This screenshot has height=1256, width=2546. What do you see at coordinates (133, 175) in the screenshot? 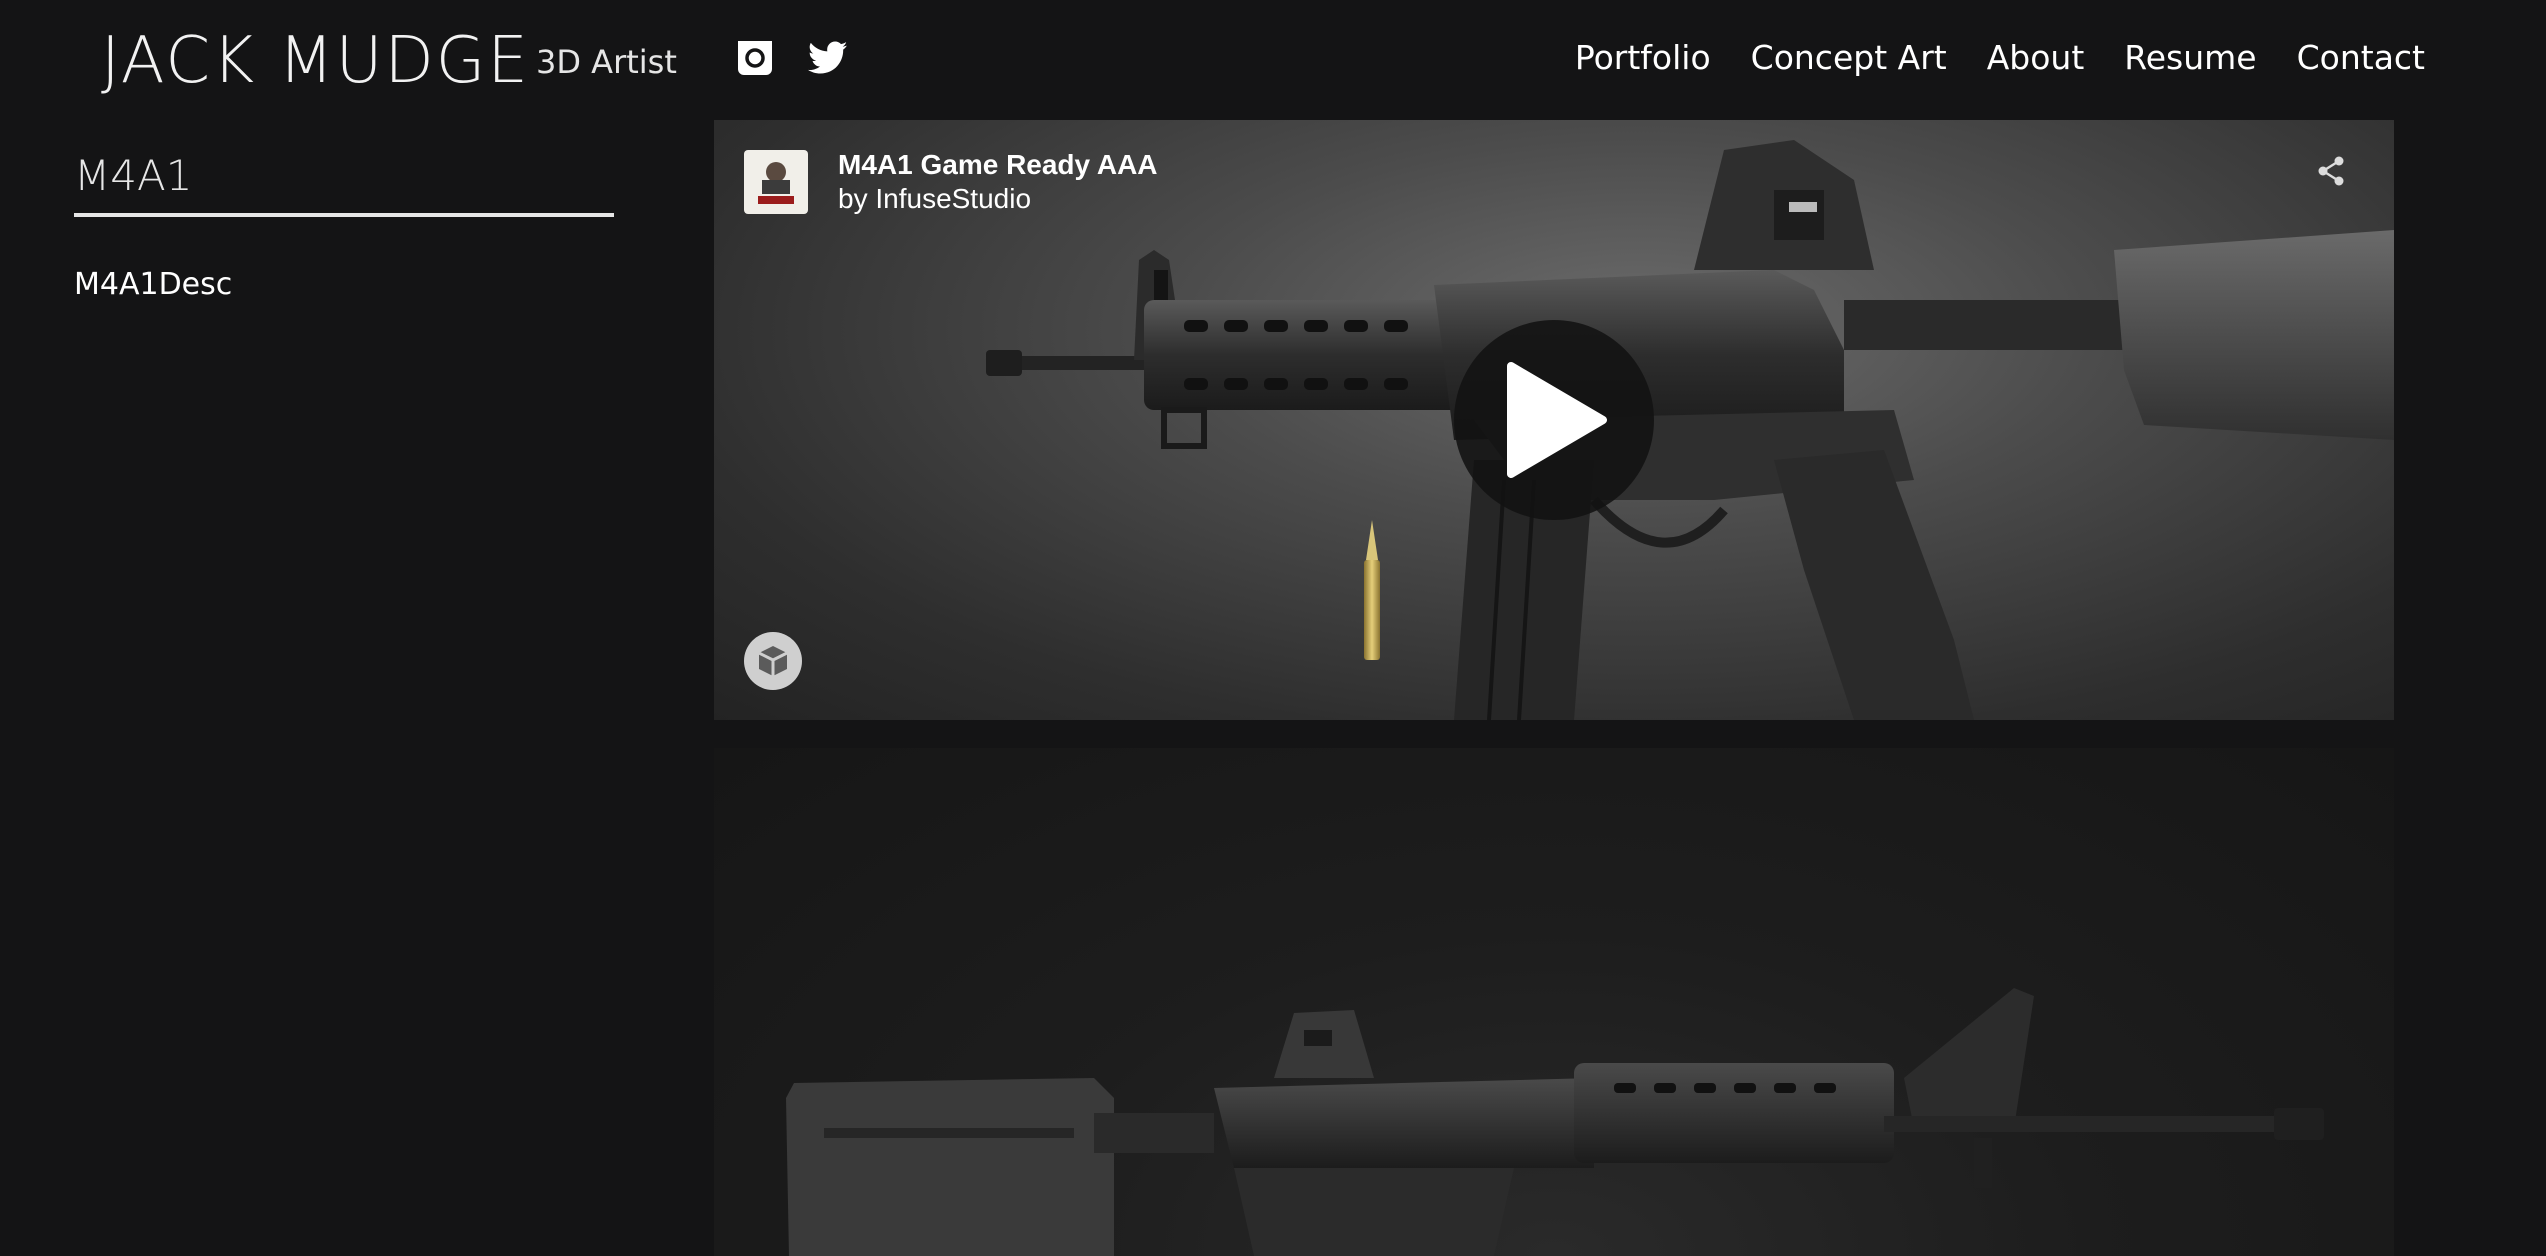
I see `project-title: M4A1` at bounding box center [133, 175].